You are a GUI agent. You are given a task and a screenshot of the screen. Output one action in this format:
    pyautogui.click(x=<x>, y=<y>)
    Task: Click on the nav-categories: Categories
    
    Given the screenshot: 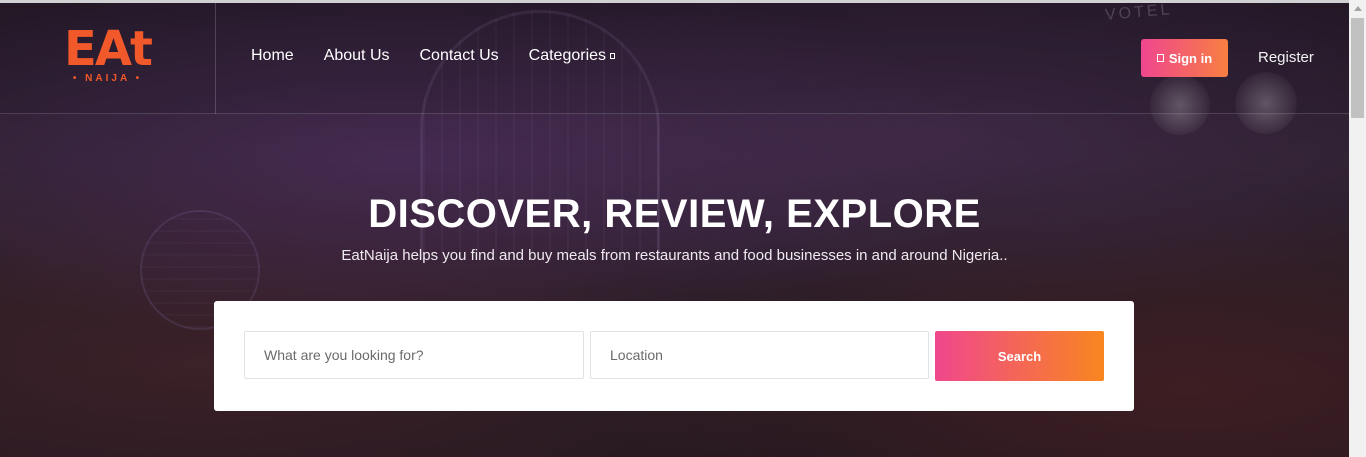 What is the action you would take?
    pyautogui.click(x=572, y=56)
    